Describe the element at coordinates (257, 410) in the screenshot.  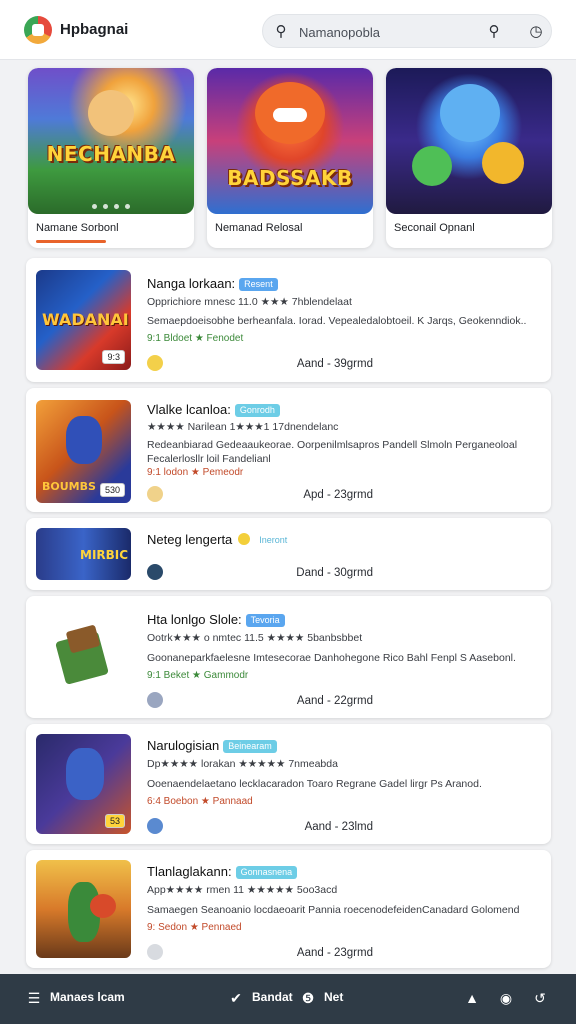
I see `status-badge: Gonrodh` at that location.